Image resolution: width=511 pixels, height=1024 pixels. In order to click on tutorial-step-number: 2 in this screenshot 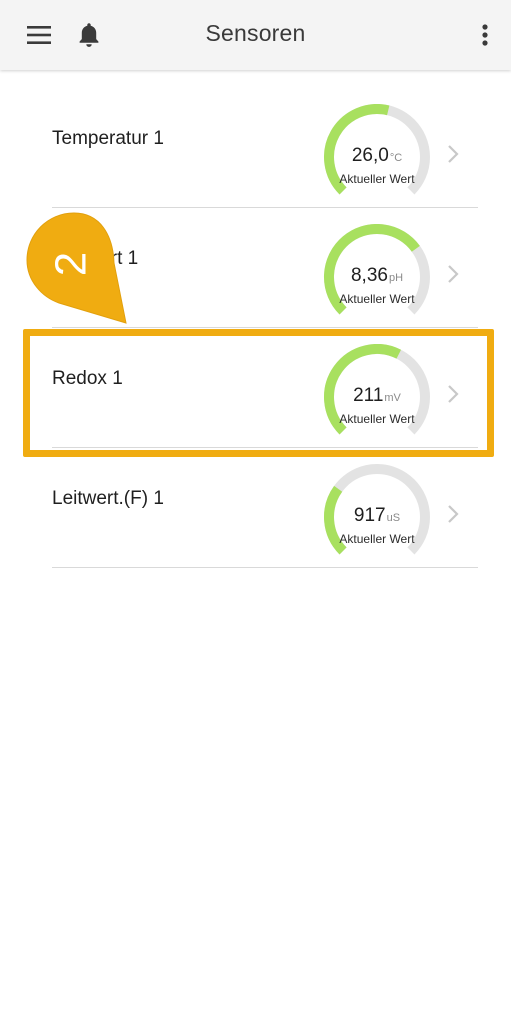, I will do `click(71, 264)`.